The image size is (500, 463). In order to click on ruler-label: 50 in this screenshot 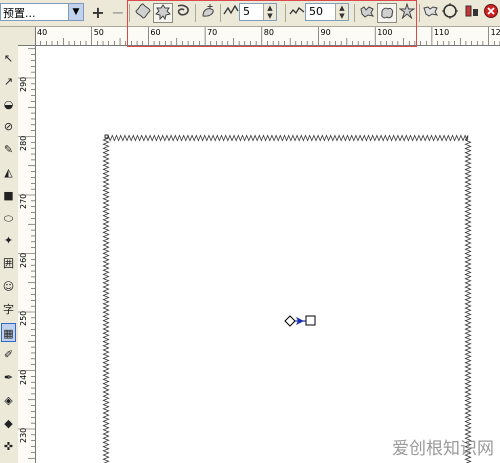, I will do `click(98, 32)`.